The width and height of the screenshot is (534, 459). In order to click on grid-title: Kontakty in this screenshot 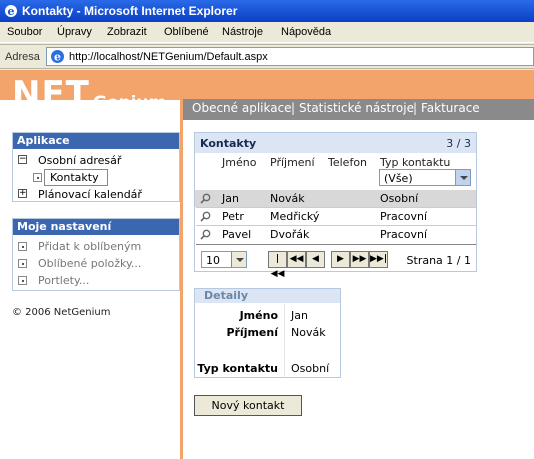, I will do `click(228, 143)`.